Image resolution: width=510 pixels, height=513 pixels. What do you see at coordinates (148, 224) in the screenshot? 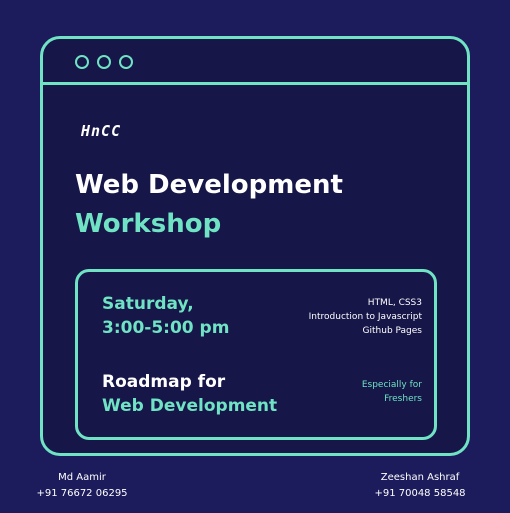
I see `workshop-title-line2: Workshop` at bounding box center [148, 224].